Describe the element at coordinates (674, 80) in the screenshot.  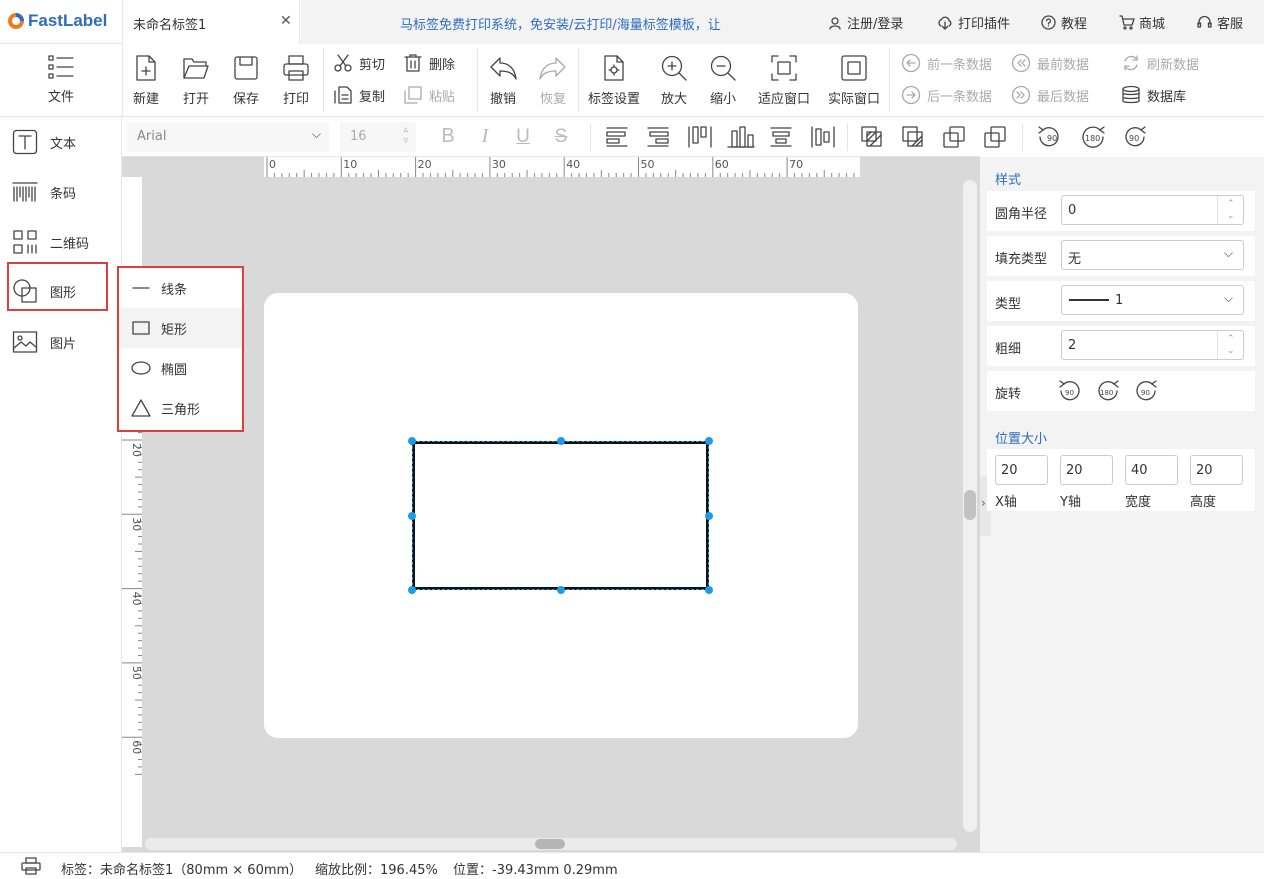
I see `zoom-in-button: 放大` at that location.